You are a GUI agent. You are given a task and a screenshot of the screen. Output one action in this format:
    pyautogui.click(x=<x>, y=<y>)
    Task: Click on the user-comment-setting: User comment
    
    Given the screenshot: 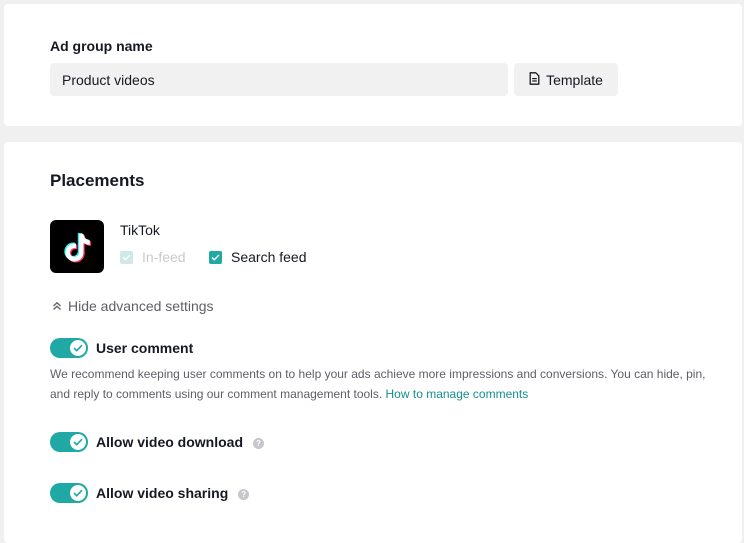 What is the action you would take?
    pyautogui.click(x=121, y=348)
    